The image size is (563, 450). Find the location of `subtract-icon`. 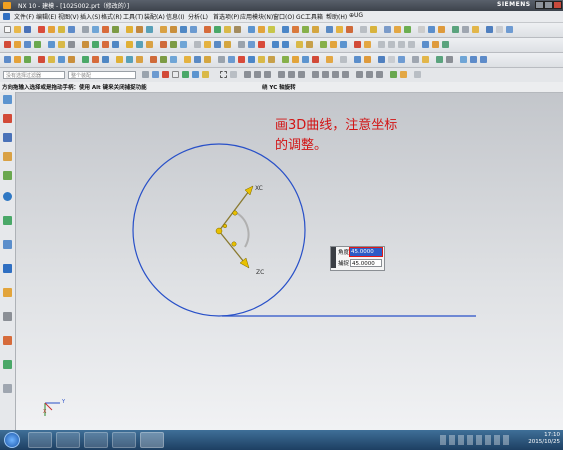

subtract-icon is located at coordinates (139, 29).